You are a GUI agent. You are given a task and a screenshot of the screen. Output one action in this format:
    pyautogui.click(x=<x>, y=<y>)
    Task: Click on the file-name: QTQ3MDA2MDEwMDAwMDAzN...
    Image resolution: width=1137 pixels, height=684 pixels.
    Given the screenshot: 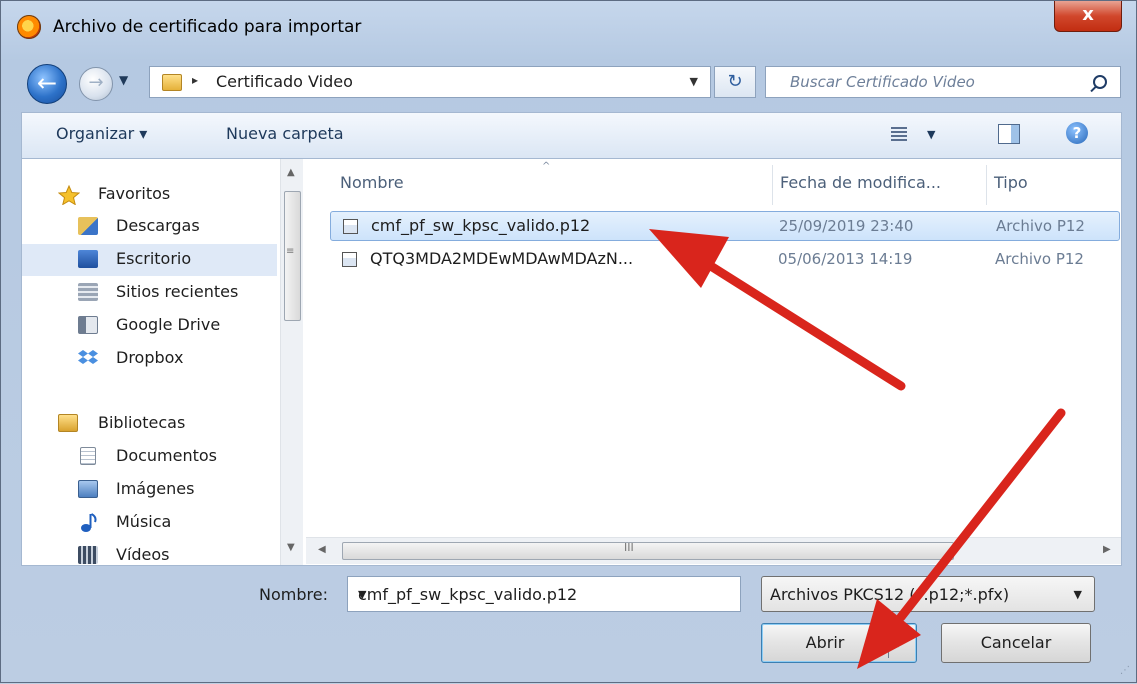 What is the action you would take?
    pyautogui.click(x=502, y=258)
    